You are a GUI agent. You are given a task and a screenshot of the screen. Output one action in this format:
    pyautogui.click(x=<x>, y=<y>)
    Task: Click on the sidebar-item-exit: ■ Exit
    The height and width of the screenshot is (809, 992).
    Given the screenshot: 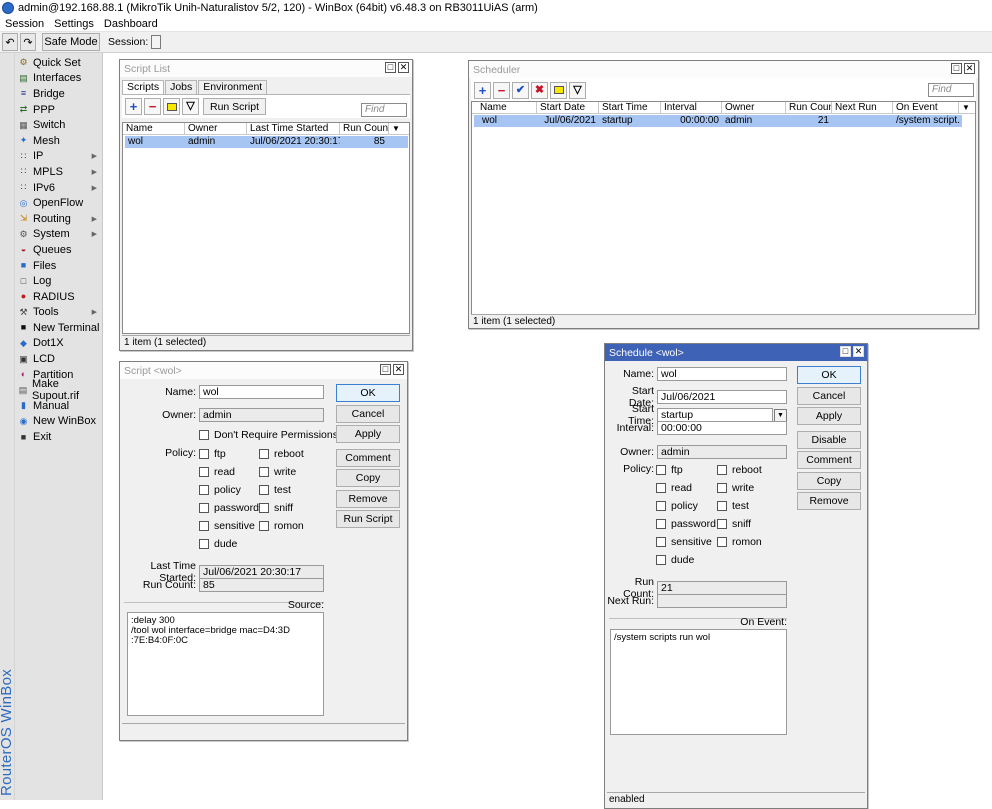 What is the action you would take?
    pyautogui.click(x=58, y=437)
    